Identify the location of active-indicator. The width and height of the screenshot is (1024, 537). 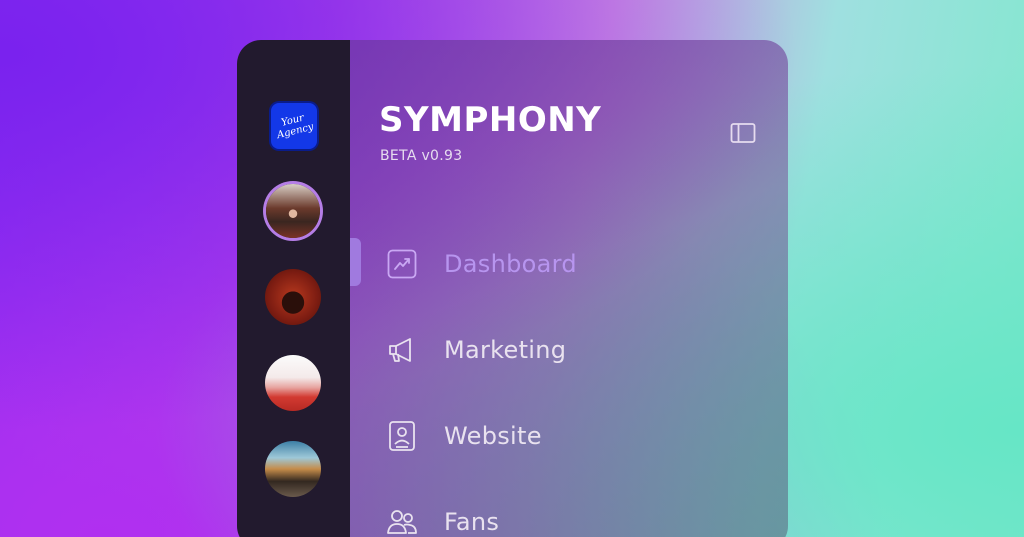
(355, 262).